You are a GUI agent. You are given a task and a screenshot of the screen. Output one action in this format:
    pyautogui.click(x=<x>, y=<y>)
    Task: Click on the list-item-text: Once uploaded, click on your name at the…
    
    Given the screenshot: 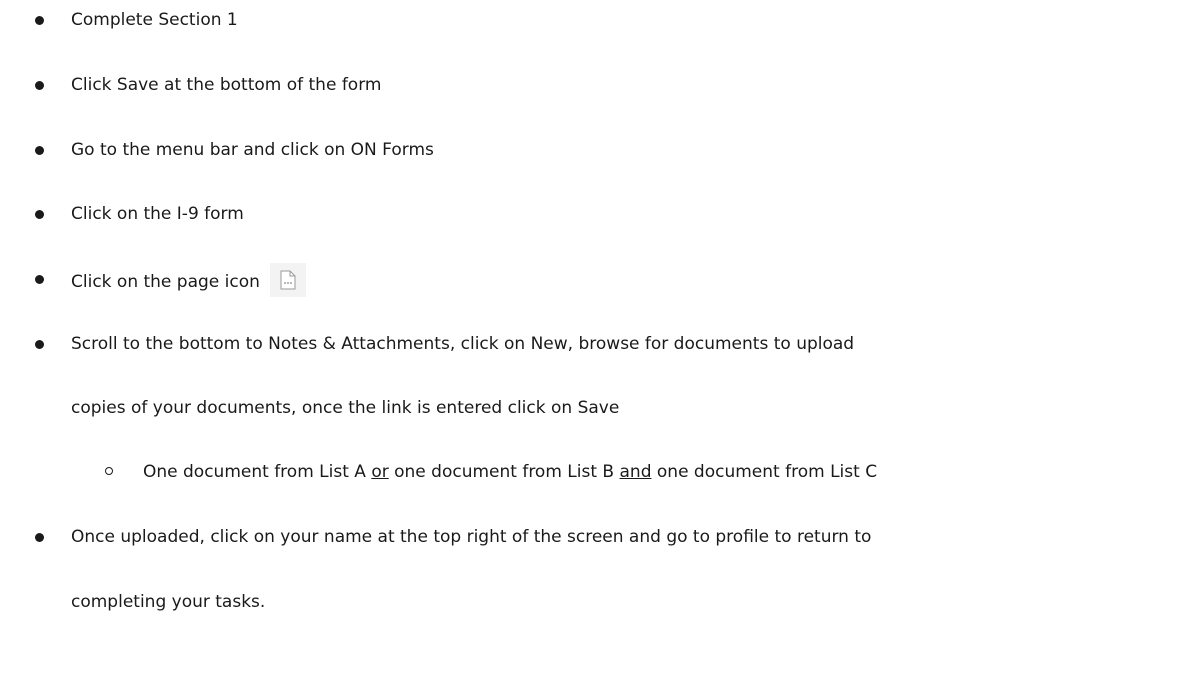 What is the action you would take?
    pyautogui.click(x=471, y=537)
    